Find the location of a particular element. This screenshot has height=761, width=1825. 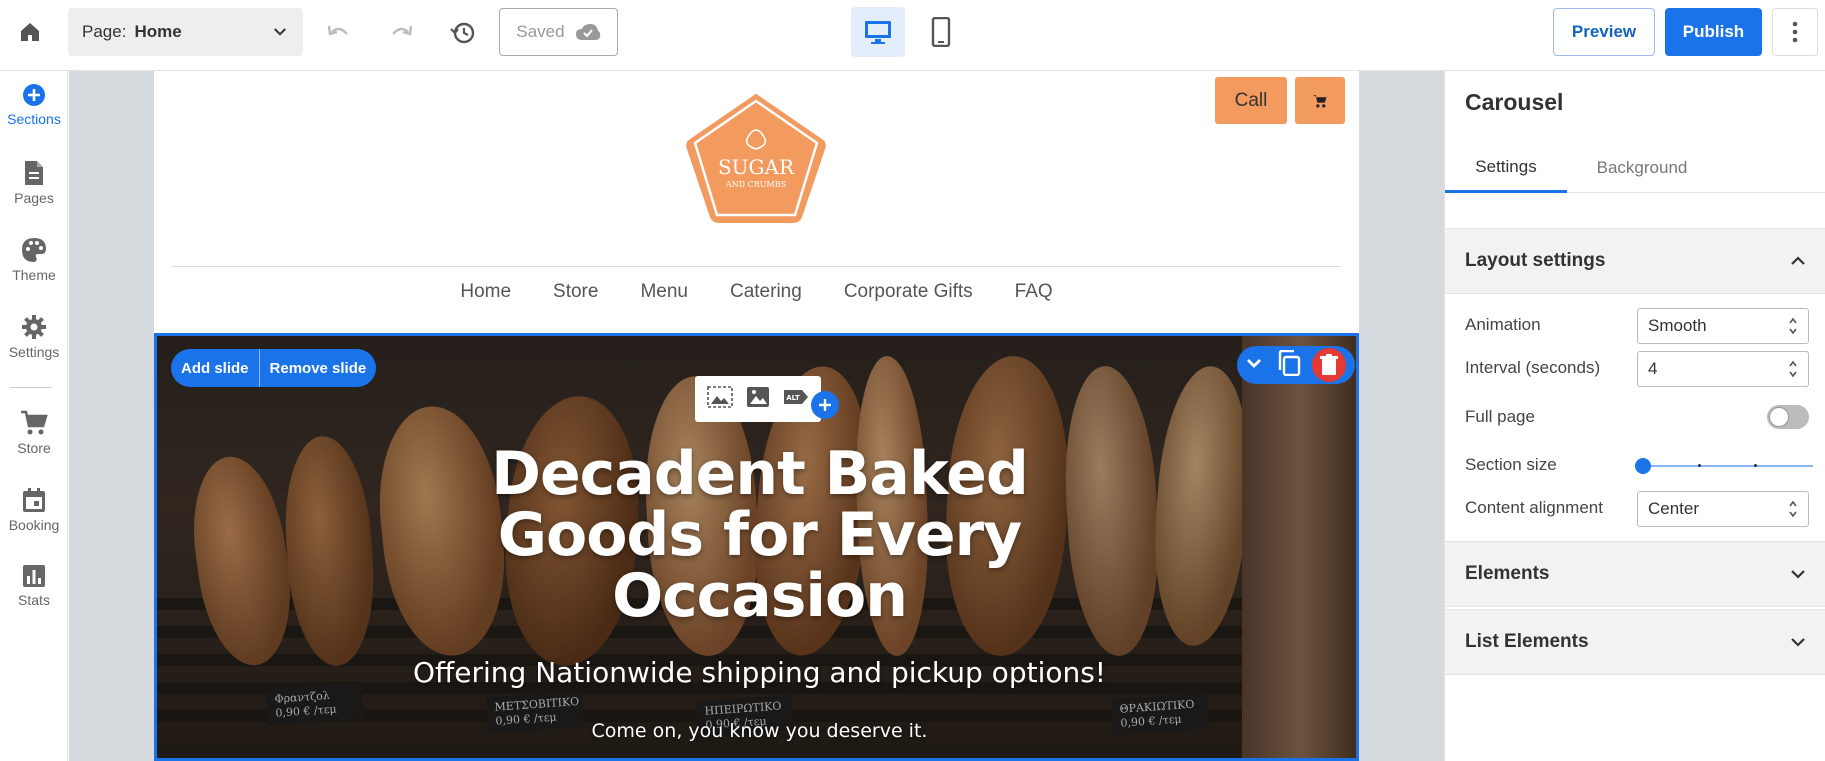

rail-label-stats: Stats is located at coordinates (34, 600).